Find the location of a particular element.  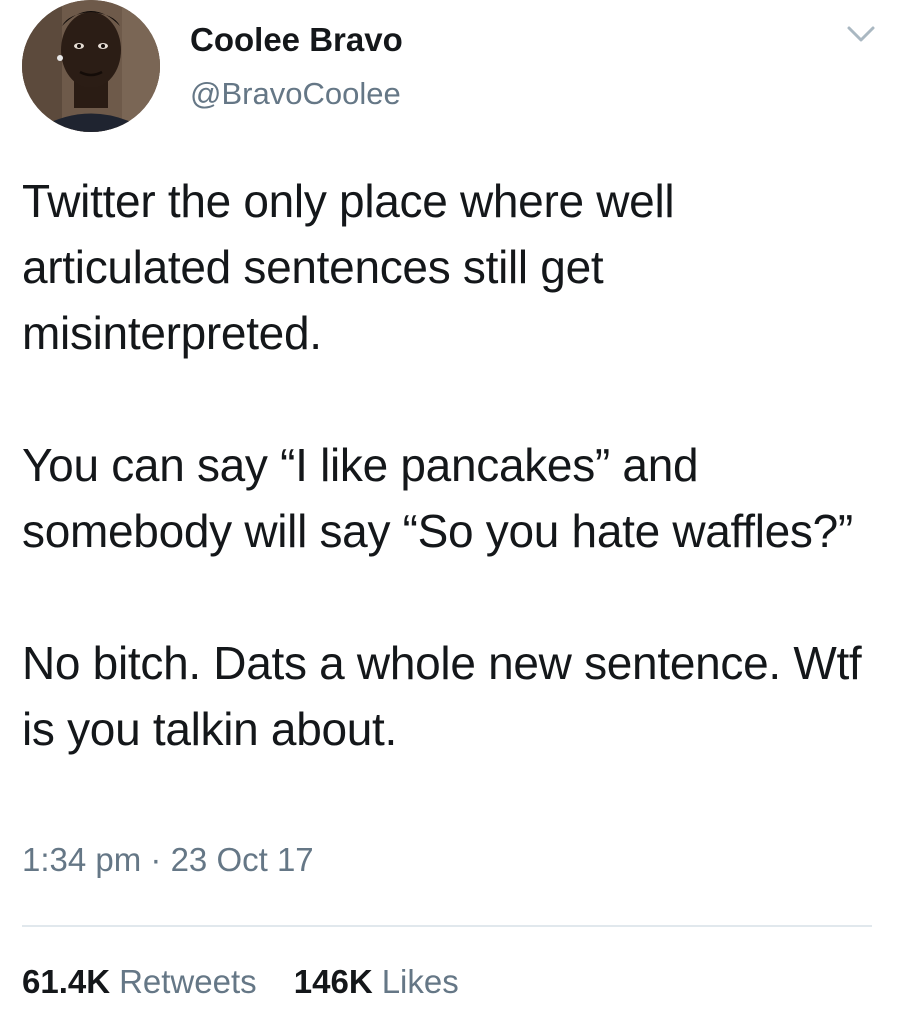

profile-photo-icon is located at coordinates (91, 66).